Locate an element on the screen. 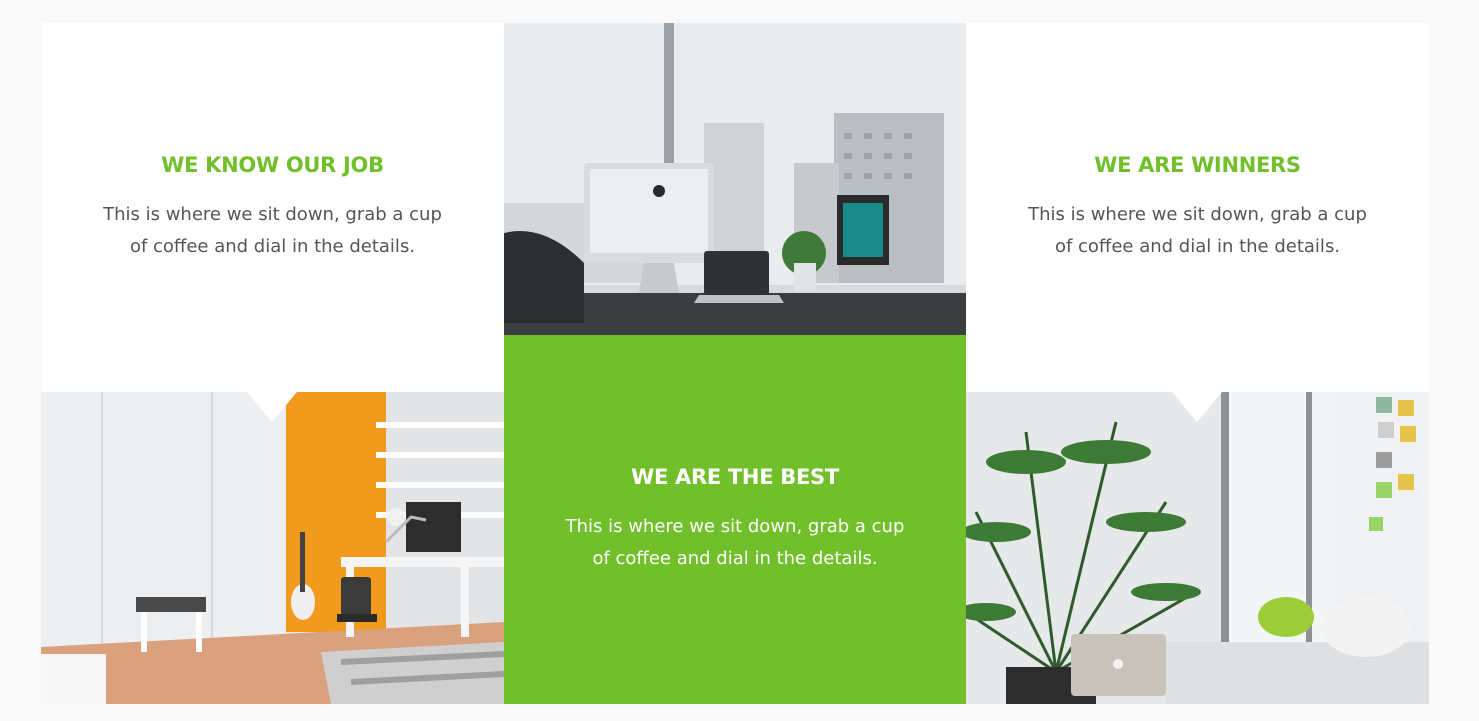 The image size is (1479, 721). feature-title: WE KNOW OUR JOB is located at coordinates (272, 164).